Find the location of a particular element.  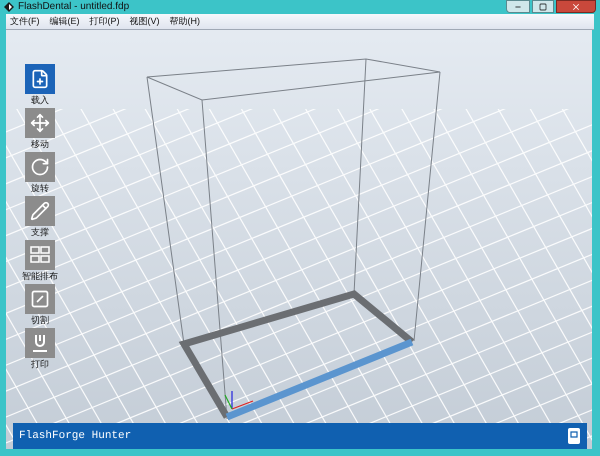

tool-label: 载入 is located at coordinates (40, 100).